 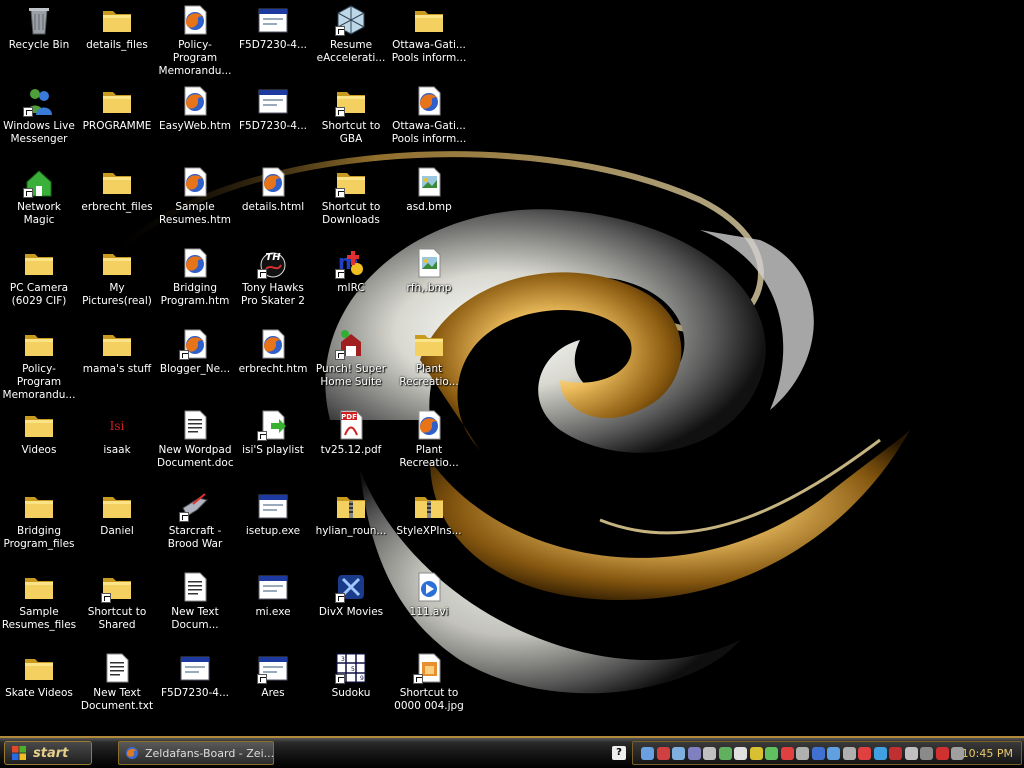 What do you see at coordinates (195, 527) in the screenshot?
I see `desktop-icon: Starcraft - Brood War` at bounding box center [195, 527].